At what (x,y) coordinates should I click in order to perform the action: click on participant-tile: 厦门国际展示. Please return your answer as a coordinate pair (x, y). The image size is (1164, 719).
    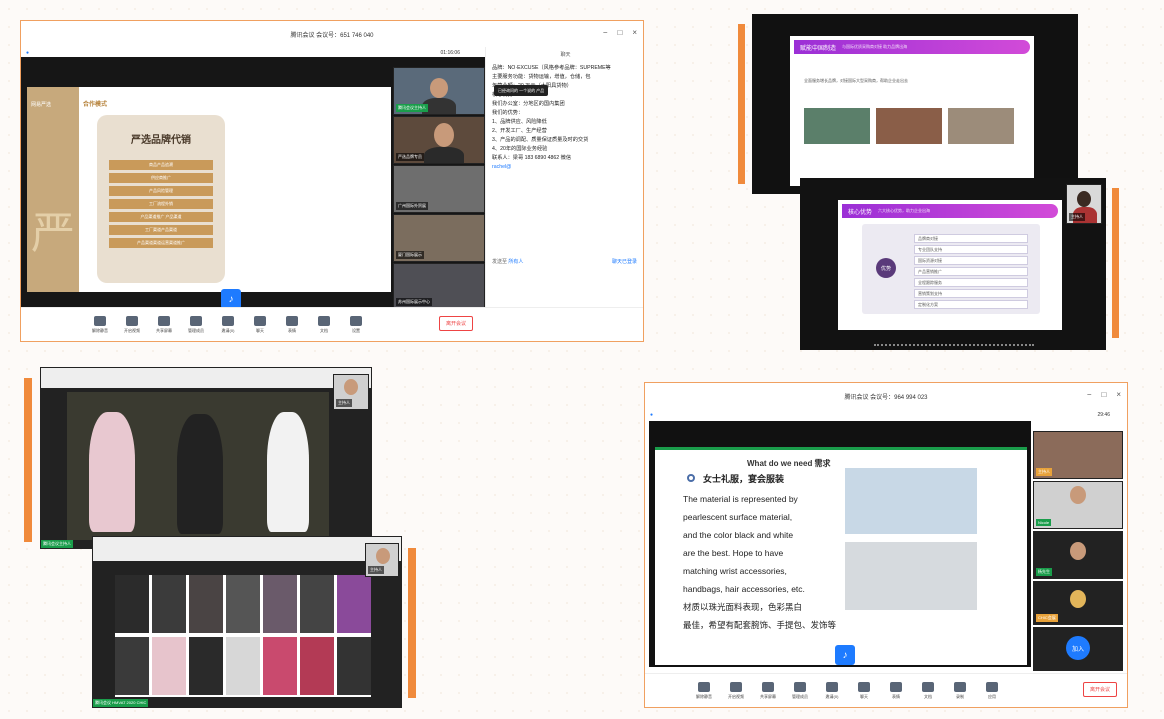
    Looking at the image, I should click on (439, 238).